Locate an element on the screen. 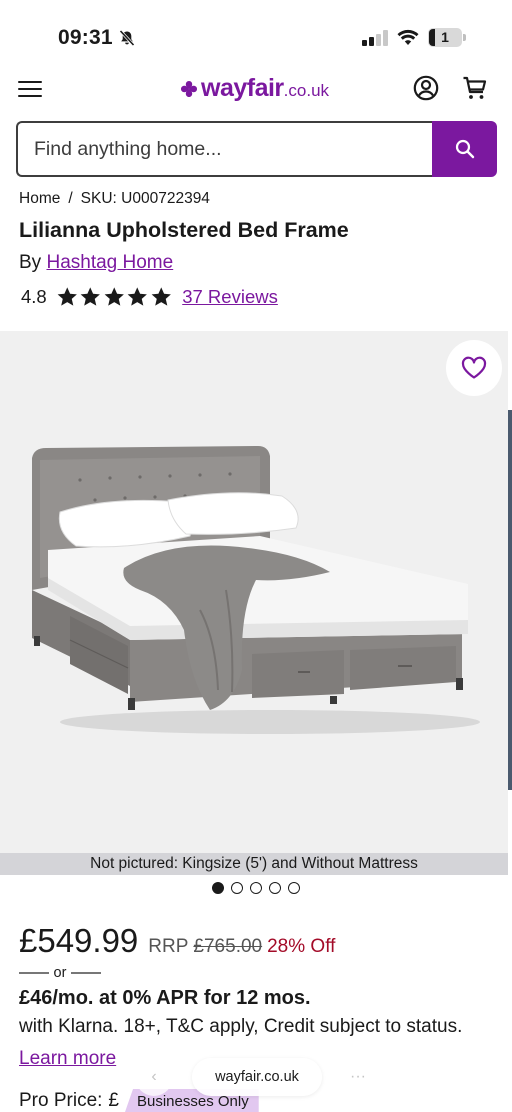 The image size is (512, 1112). pro-price-currency: £ is located at coordinates (113, 1100).